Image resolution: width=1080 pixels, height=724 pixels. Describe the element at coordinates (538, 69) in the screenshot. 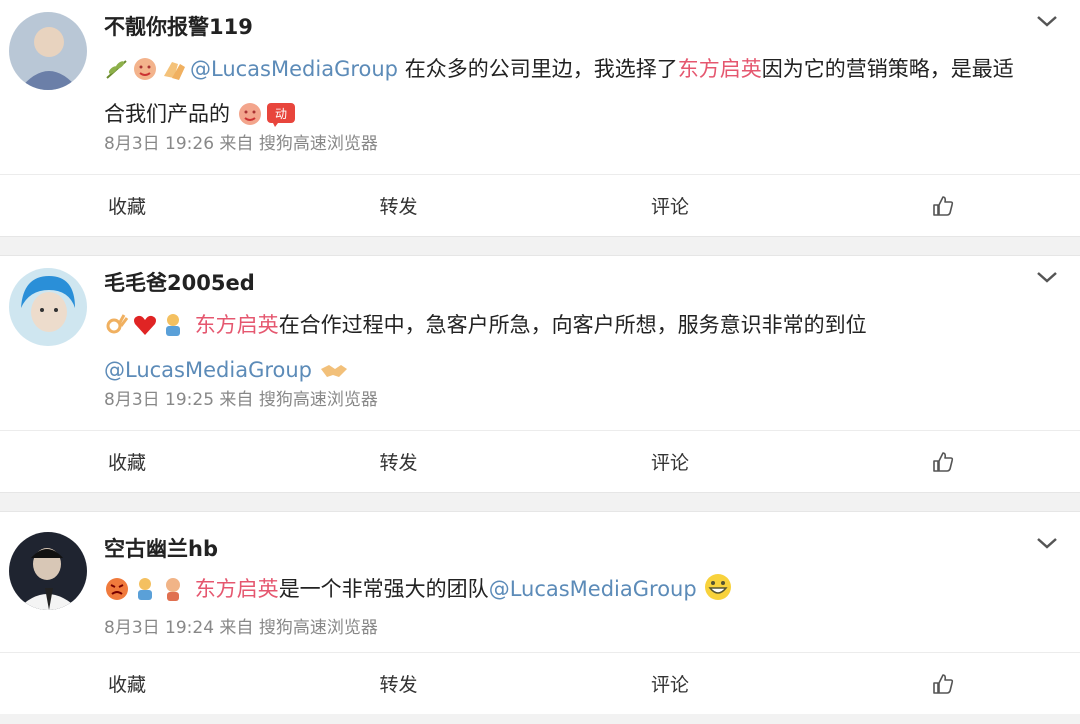

I see `post-text: 在众多的公司里边，我选择了` at that location.